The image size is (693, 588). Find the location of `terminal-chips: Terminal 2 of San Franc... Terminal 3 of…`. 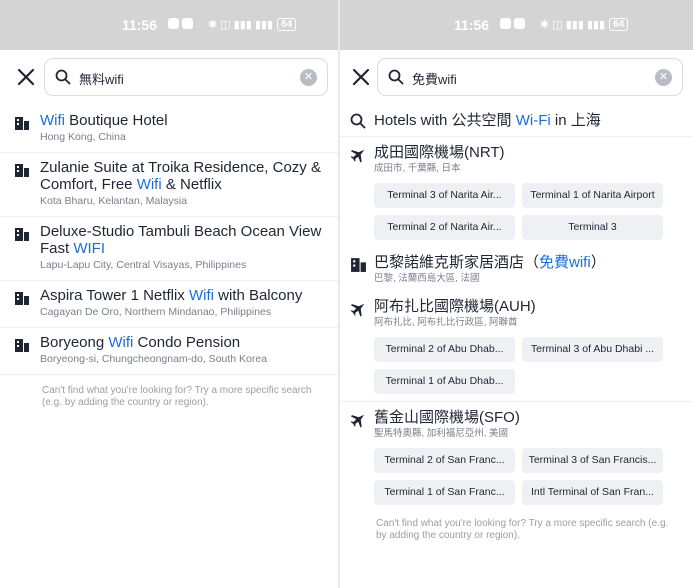

terminal-chips: Terminal 2 of San Franc... Terminal 3 of… is located at coordinates (516, 479).